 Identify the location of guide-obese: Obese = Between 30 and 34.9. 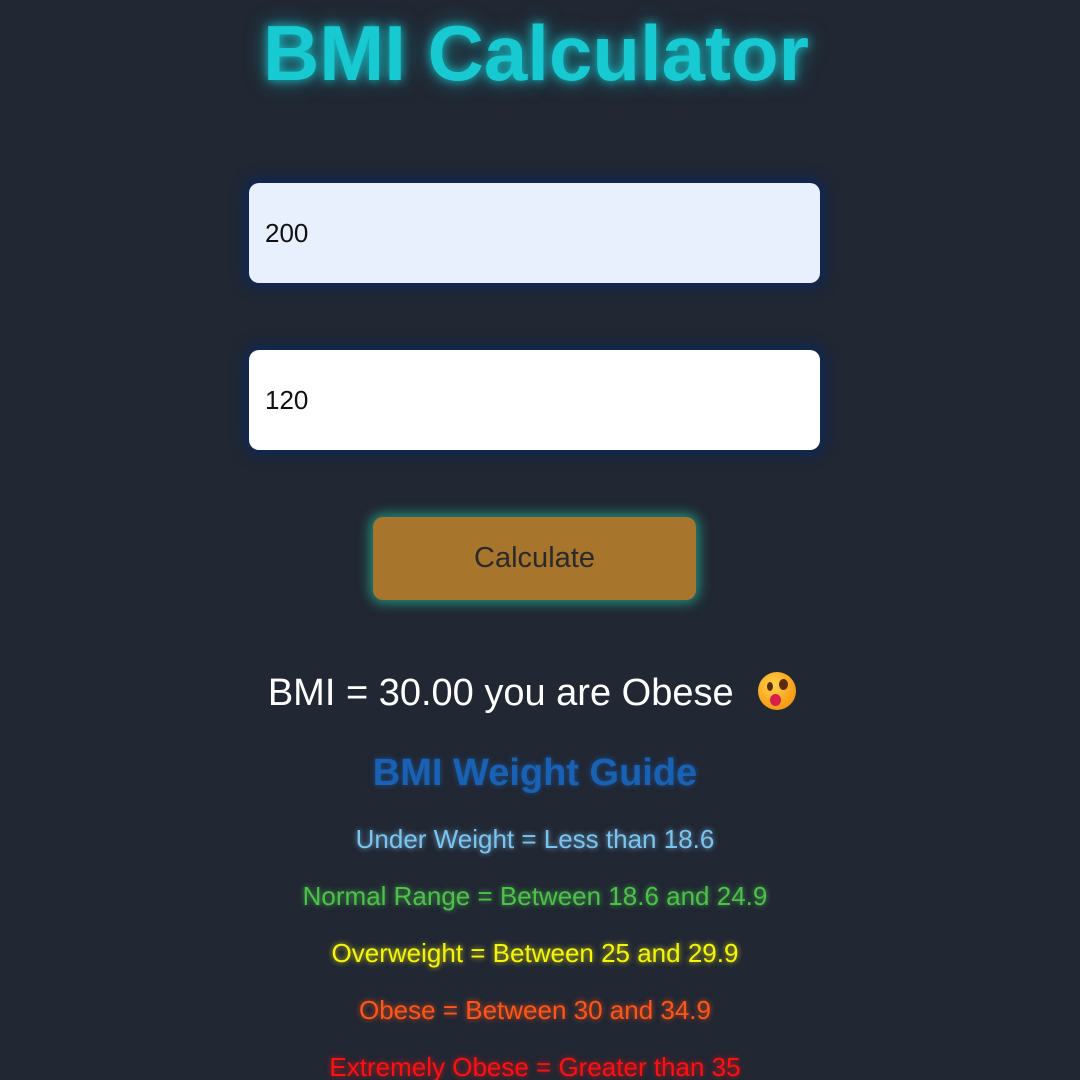
(535, 1010).